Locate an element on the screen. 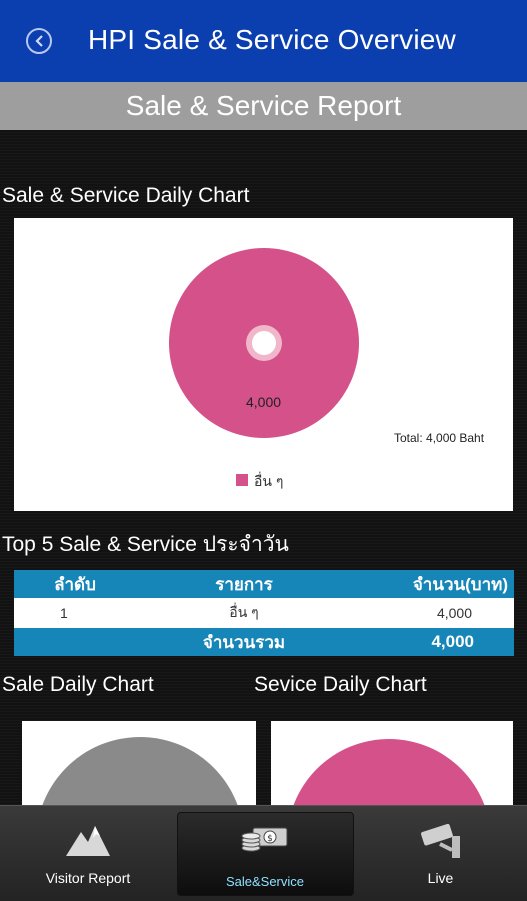 This screenshot has height=901, width=527. sale-pie-slice is located at coordinates (140, 771).